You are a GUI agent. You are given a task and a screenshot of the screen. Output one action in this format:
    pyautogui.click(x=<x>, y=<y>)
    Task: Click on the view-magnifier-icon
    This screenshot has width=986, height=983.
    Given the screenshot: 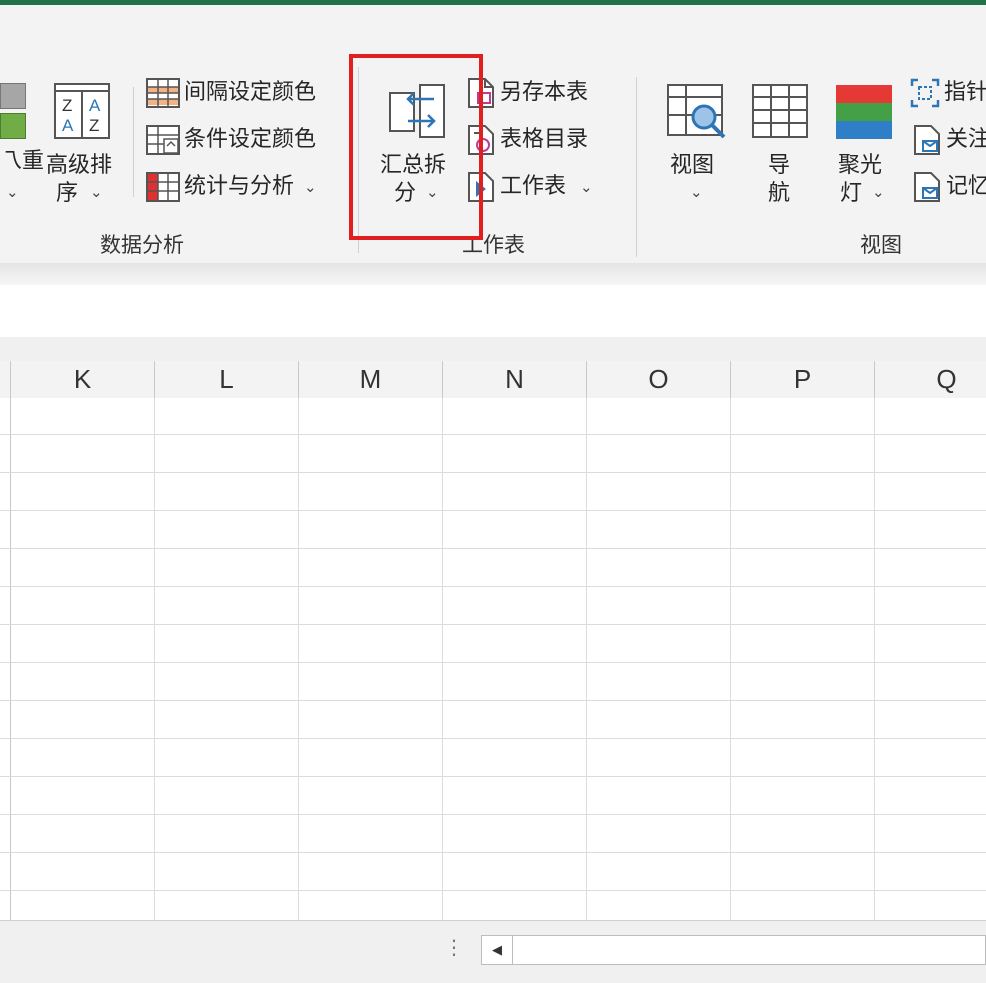 What is the action you would take?
    pyautogui.click(x=697, y=112)
    